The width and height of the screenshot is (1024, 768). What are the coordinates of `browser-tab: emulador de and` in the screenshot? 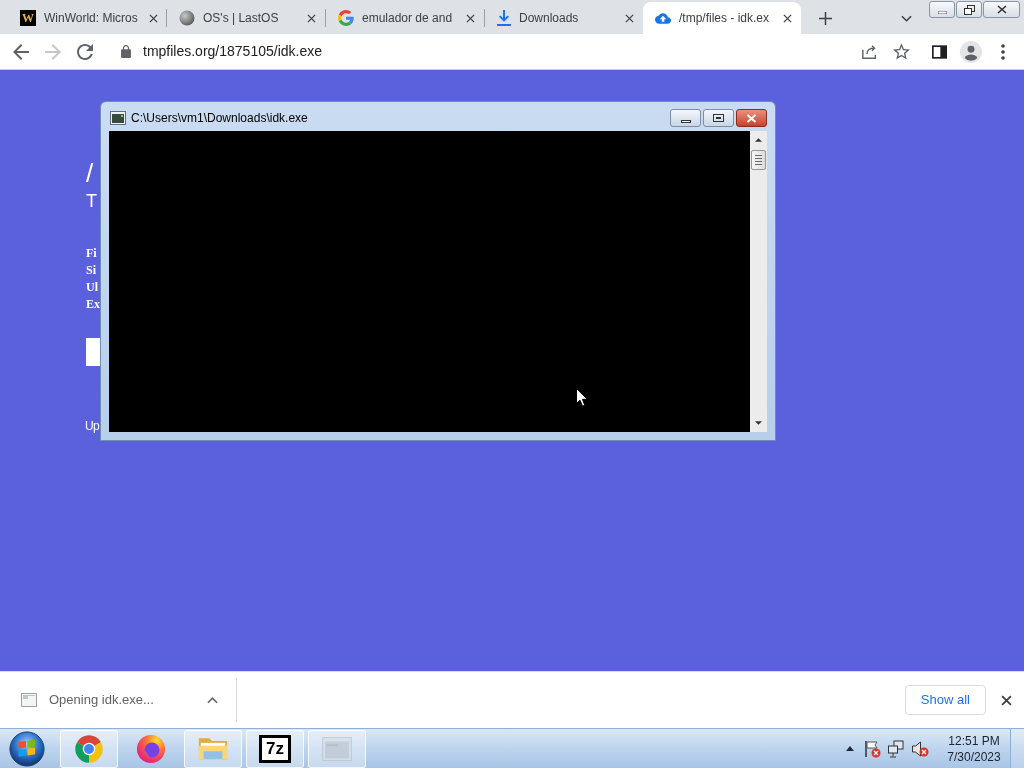 It's located at (405, 18).